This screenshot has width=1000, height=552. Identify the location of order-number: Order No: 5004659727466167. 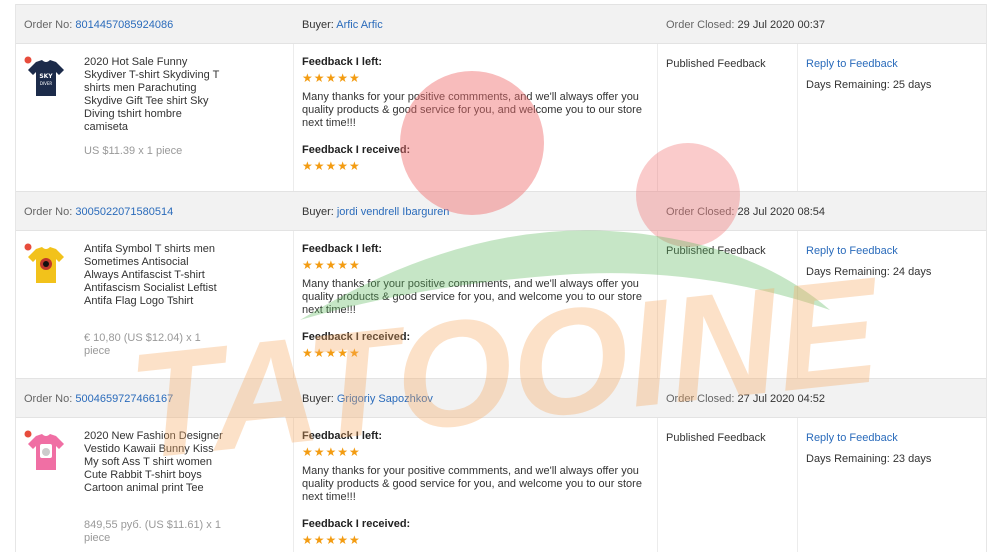
(99, 399).